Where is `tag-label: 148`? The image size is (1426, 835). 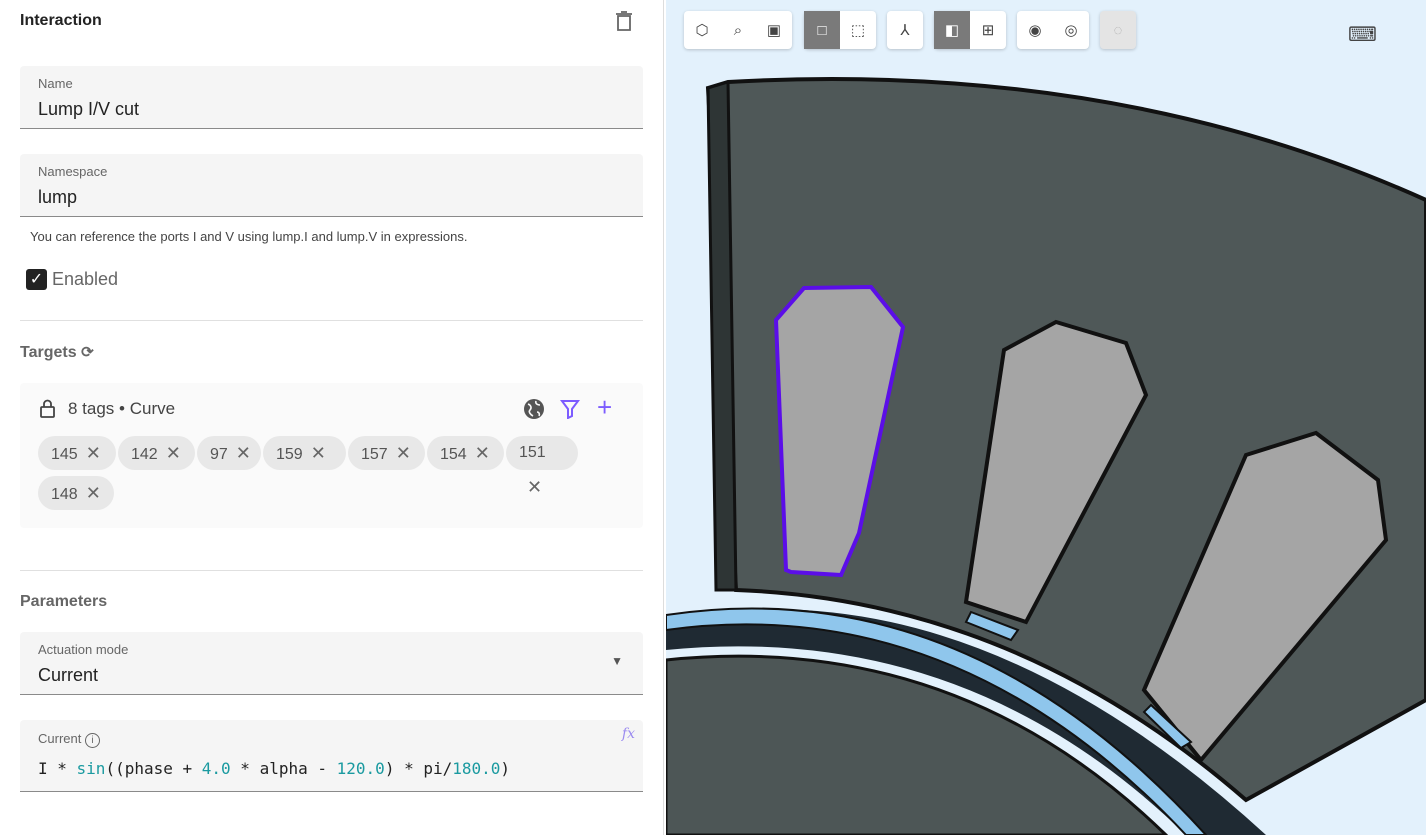
tag-label: 148 is located at coordinates (64, 494).